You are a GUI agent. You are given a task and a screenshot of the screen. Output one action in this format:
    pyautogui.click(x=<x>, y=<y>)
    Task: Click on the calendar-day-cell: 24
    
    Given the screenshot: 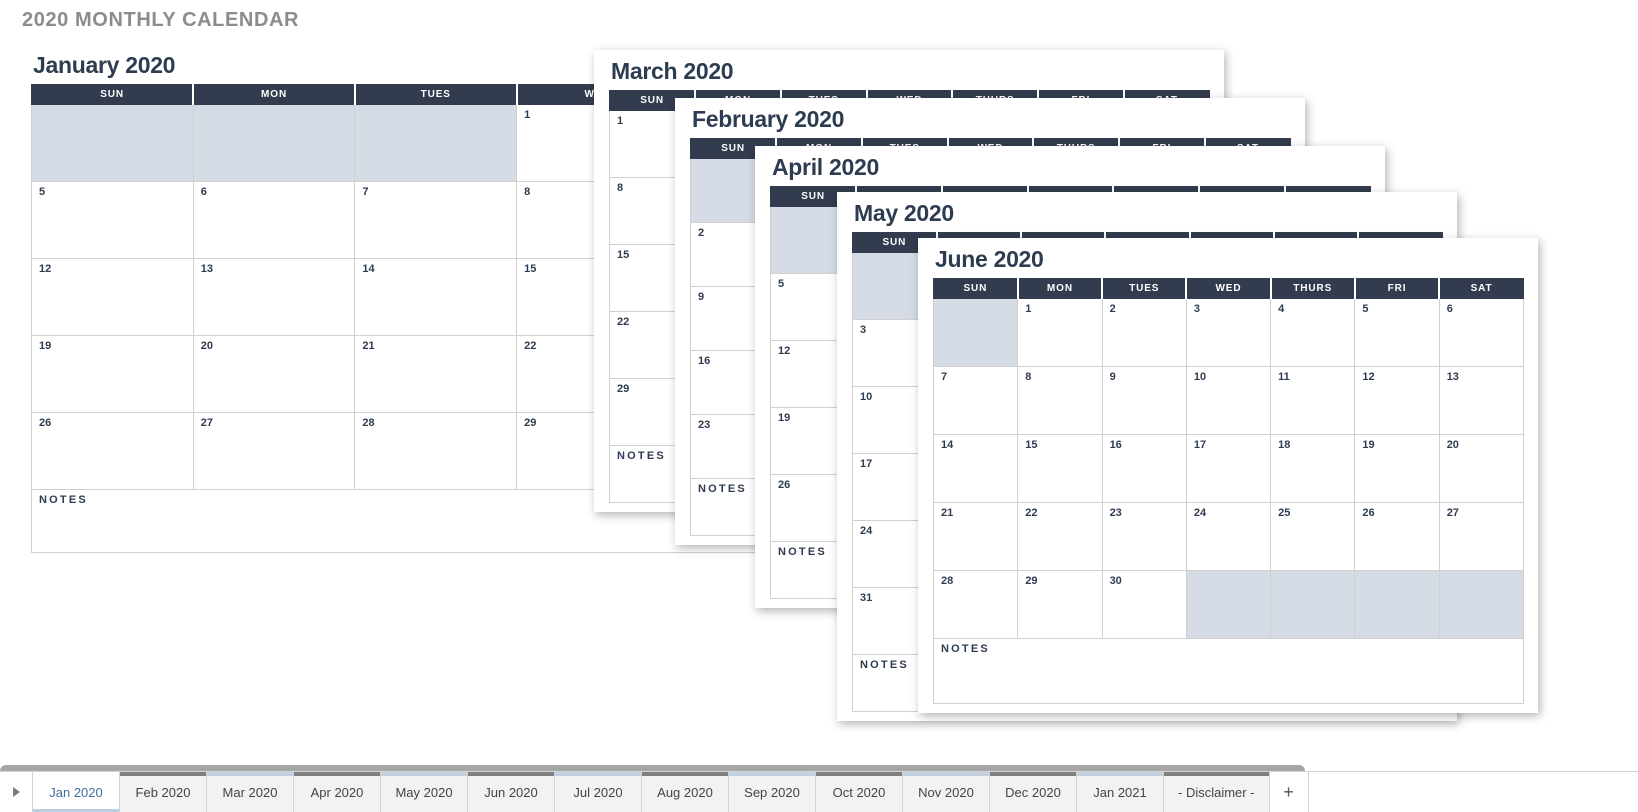 What is the action you would take?
    pyautogui.click(x=1228, y=536)
    